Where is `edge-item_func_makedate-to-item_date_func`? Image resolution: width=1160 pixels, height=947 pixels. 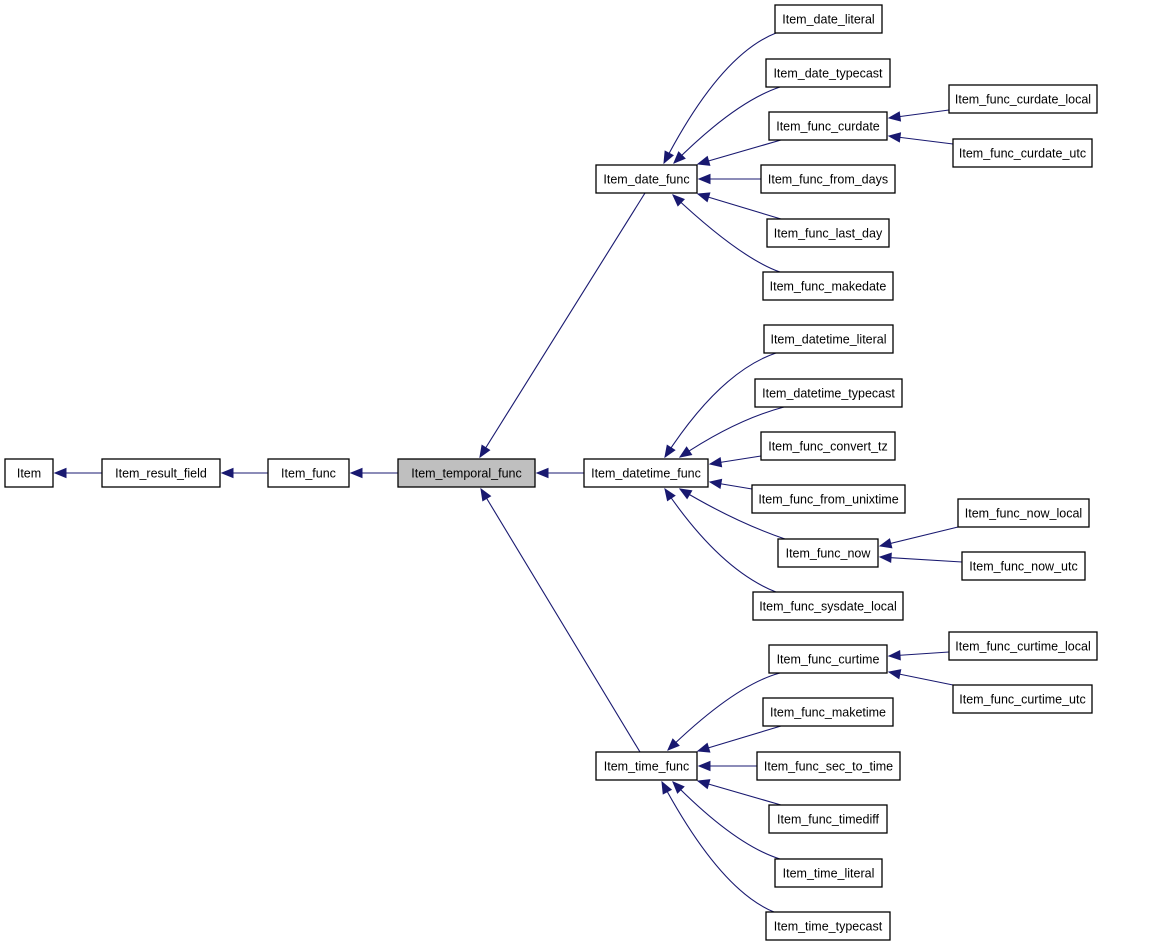
edge-item_func_makedate-to-item_date_func is located at coordinates (726, 233).